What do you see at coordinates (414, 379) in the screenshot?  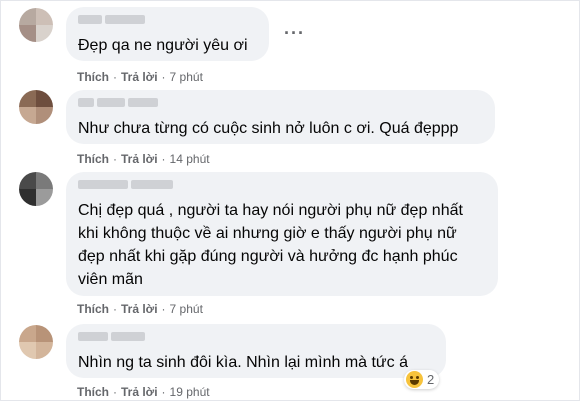 I see `haha-reaction-icon` at bounding box center [414, 379].